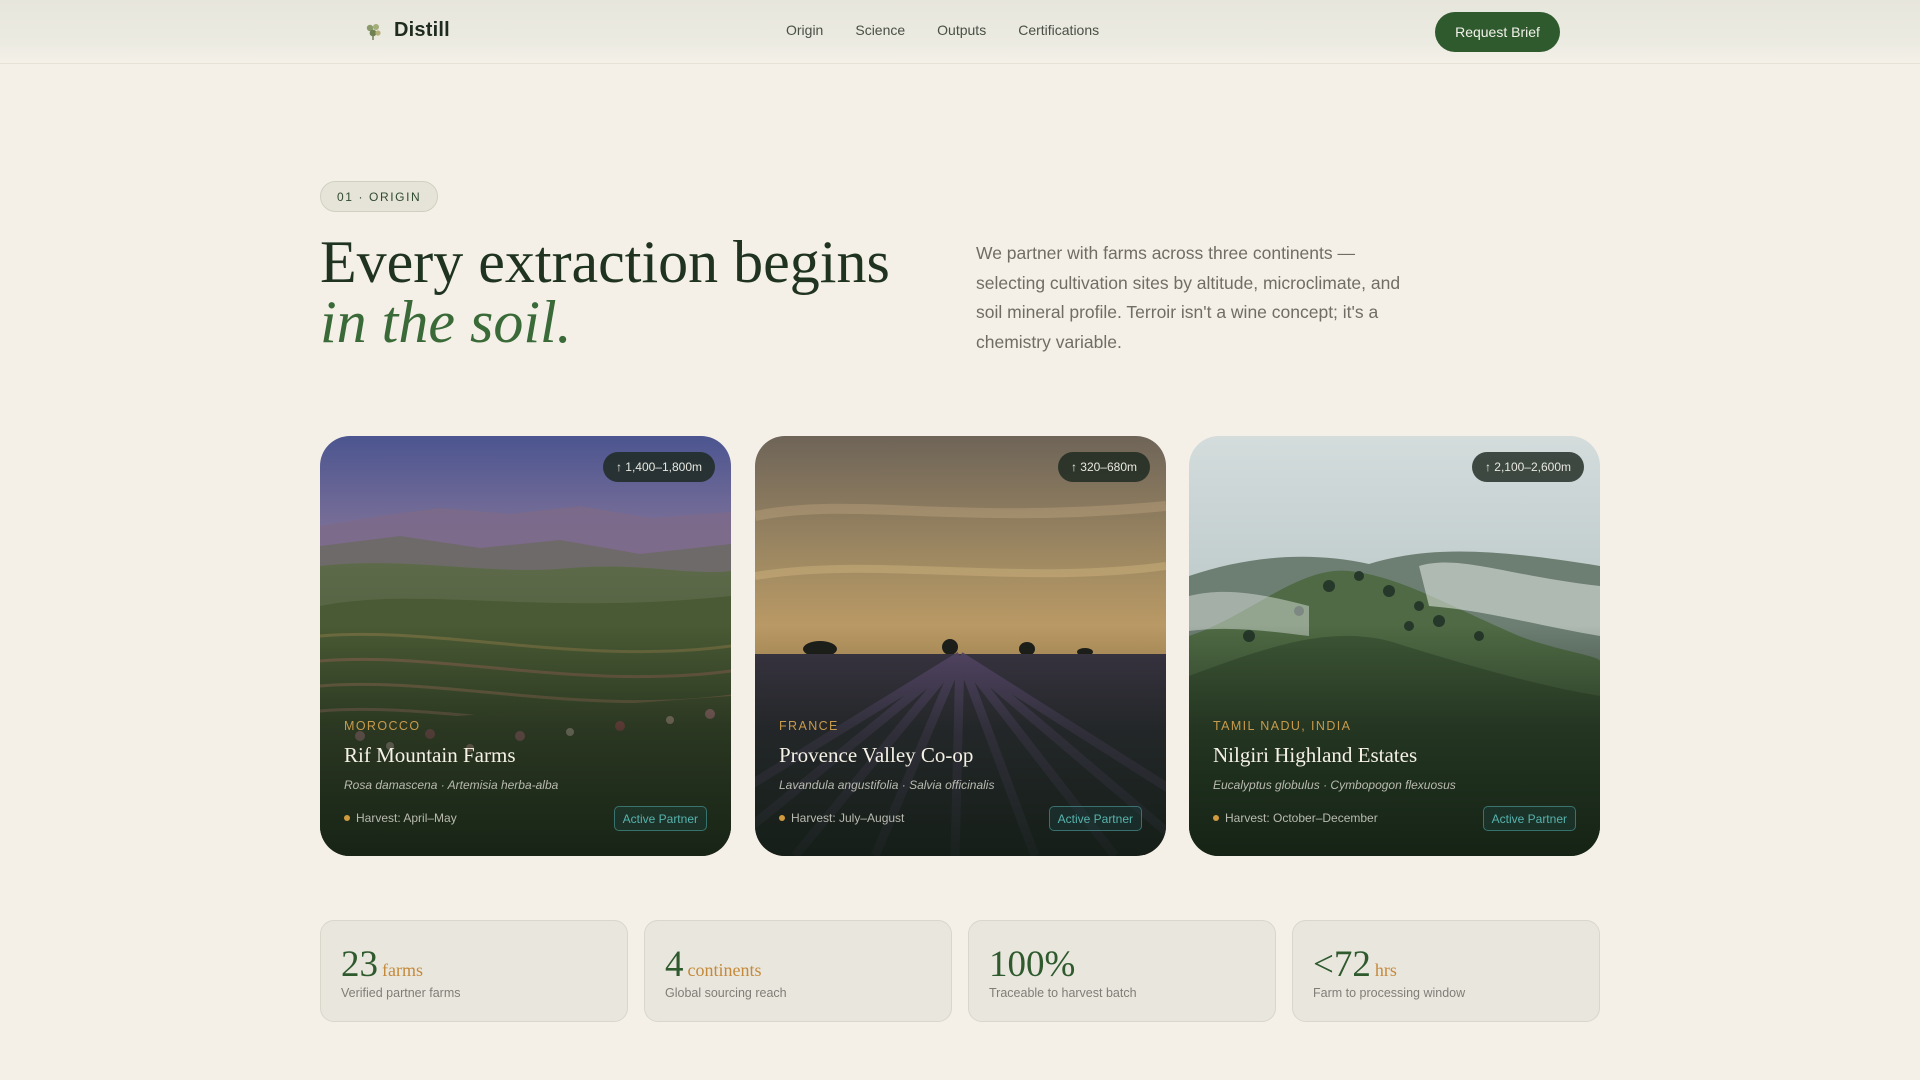  Describe the element at coordinates (474, 971) in the screenshot. I see `stat-card-farms: 23 farms Verified partner farms` at that location.